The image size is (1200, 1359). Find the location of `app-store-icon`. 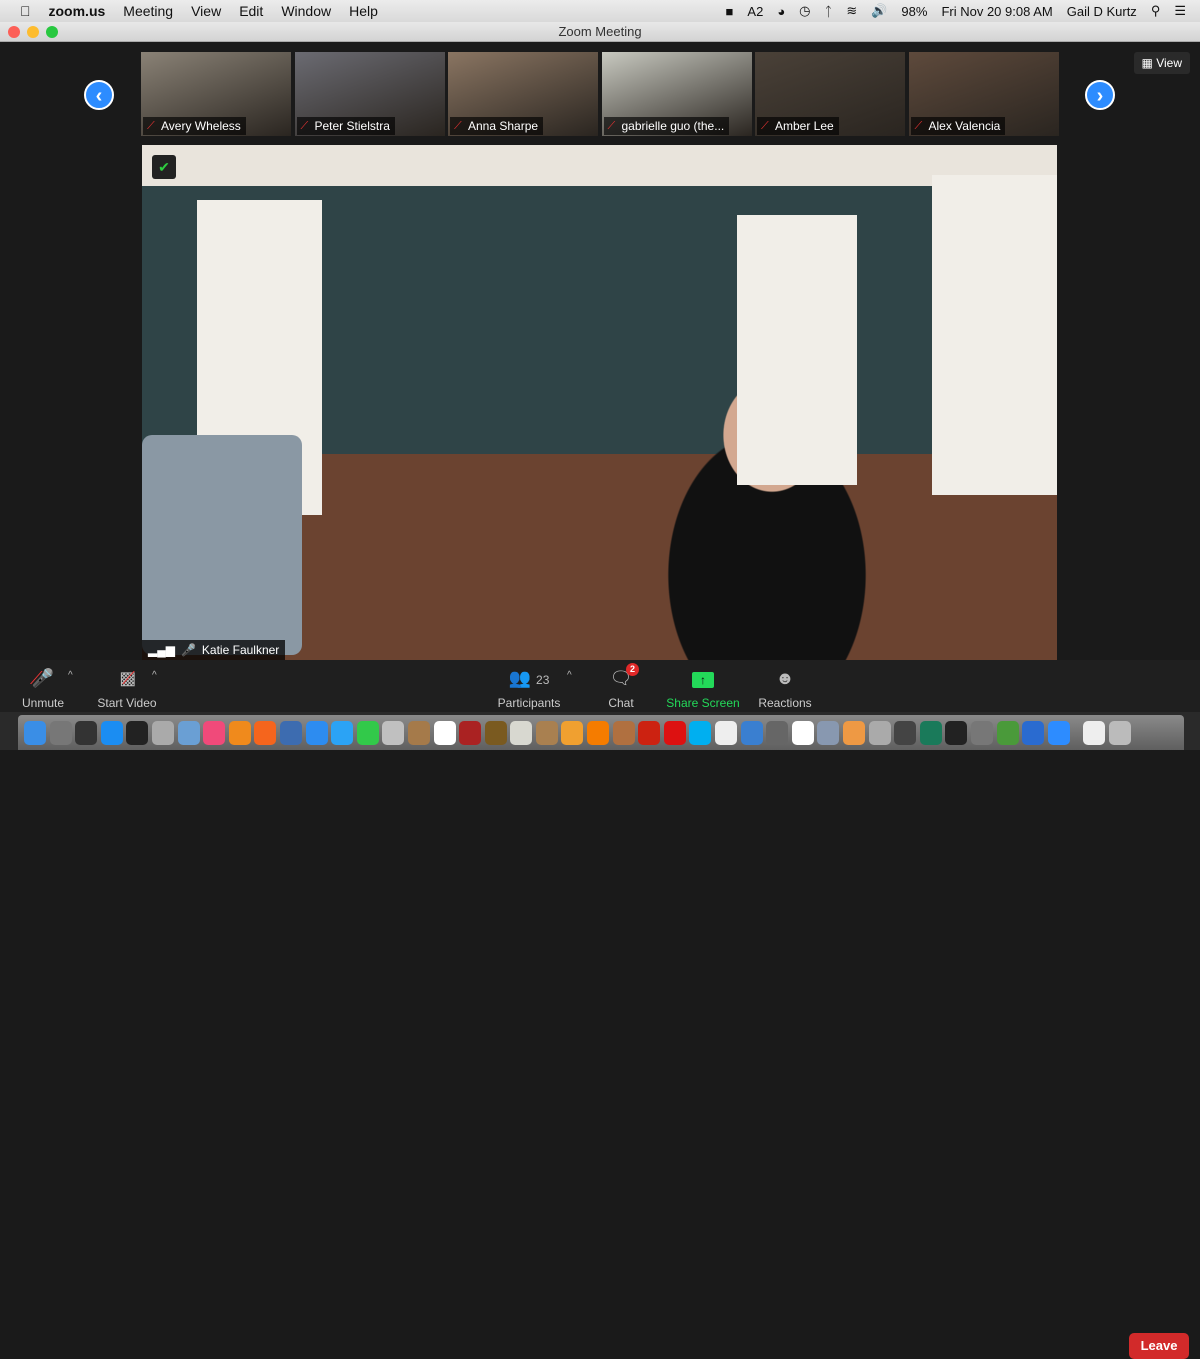

app-store-icon is located at coordinates (111, 732).